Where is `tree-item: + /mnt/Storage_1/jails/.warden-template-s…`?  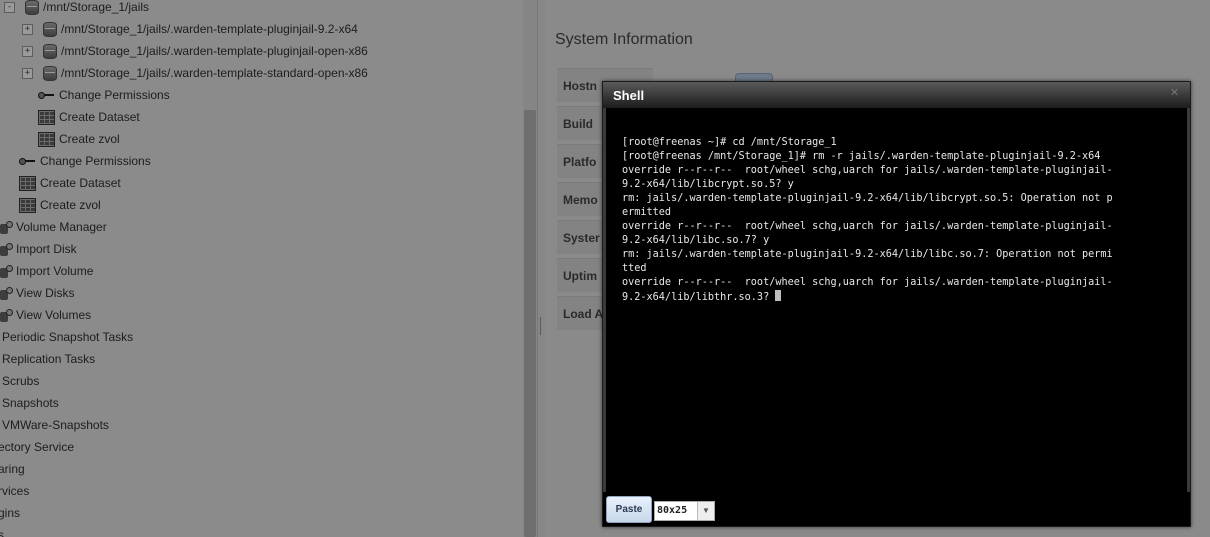 tree-item: + /mnt/Storage_1/jails/.warden-template-s… is located at coordinates (195, 73).